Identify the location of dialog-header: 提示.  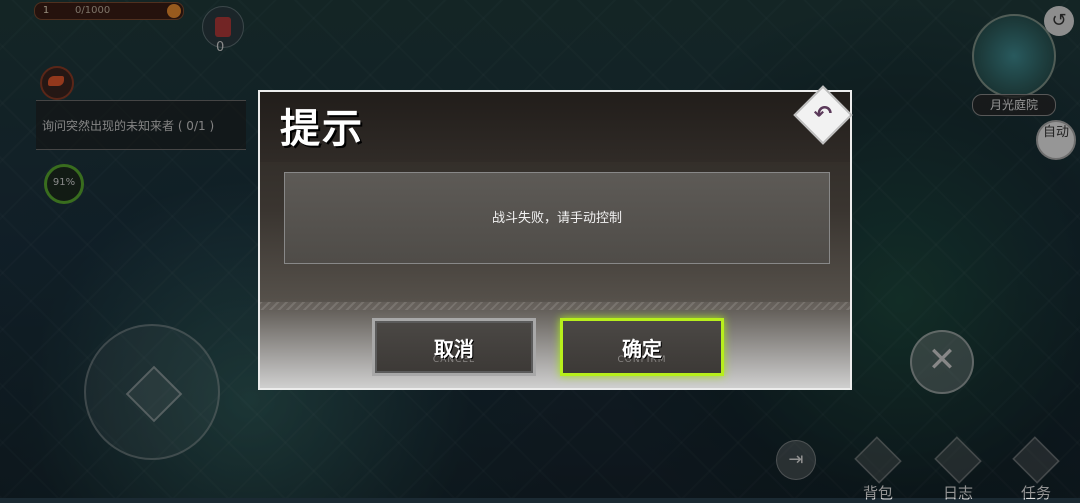
(555, 127).